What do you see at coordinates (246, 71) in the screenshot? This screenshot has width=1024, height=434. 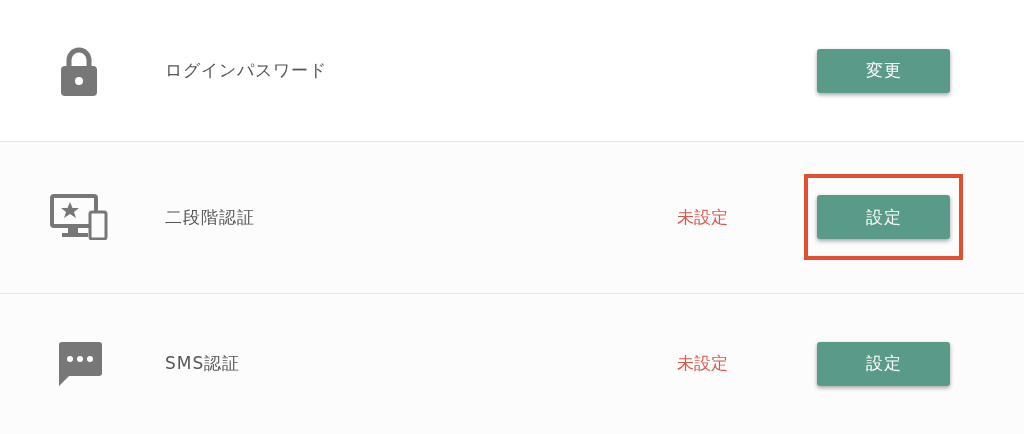 I see `setting-label: ログインパスワード` at bounding box center [246, 71].